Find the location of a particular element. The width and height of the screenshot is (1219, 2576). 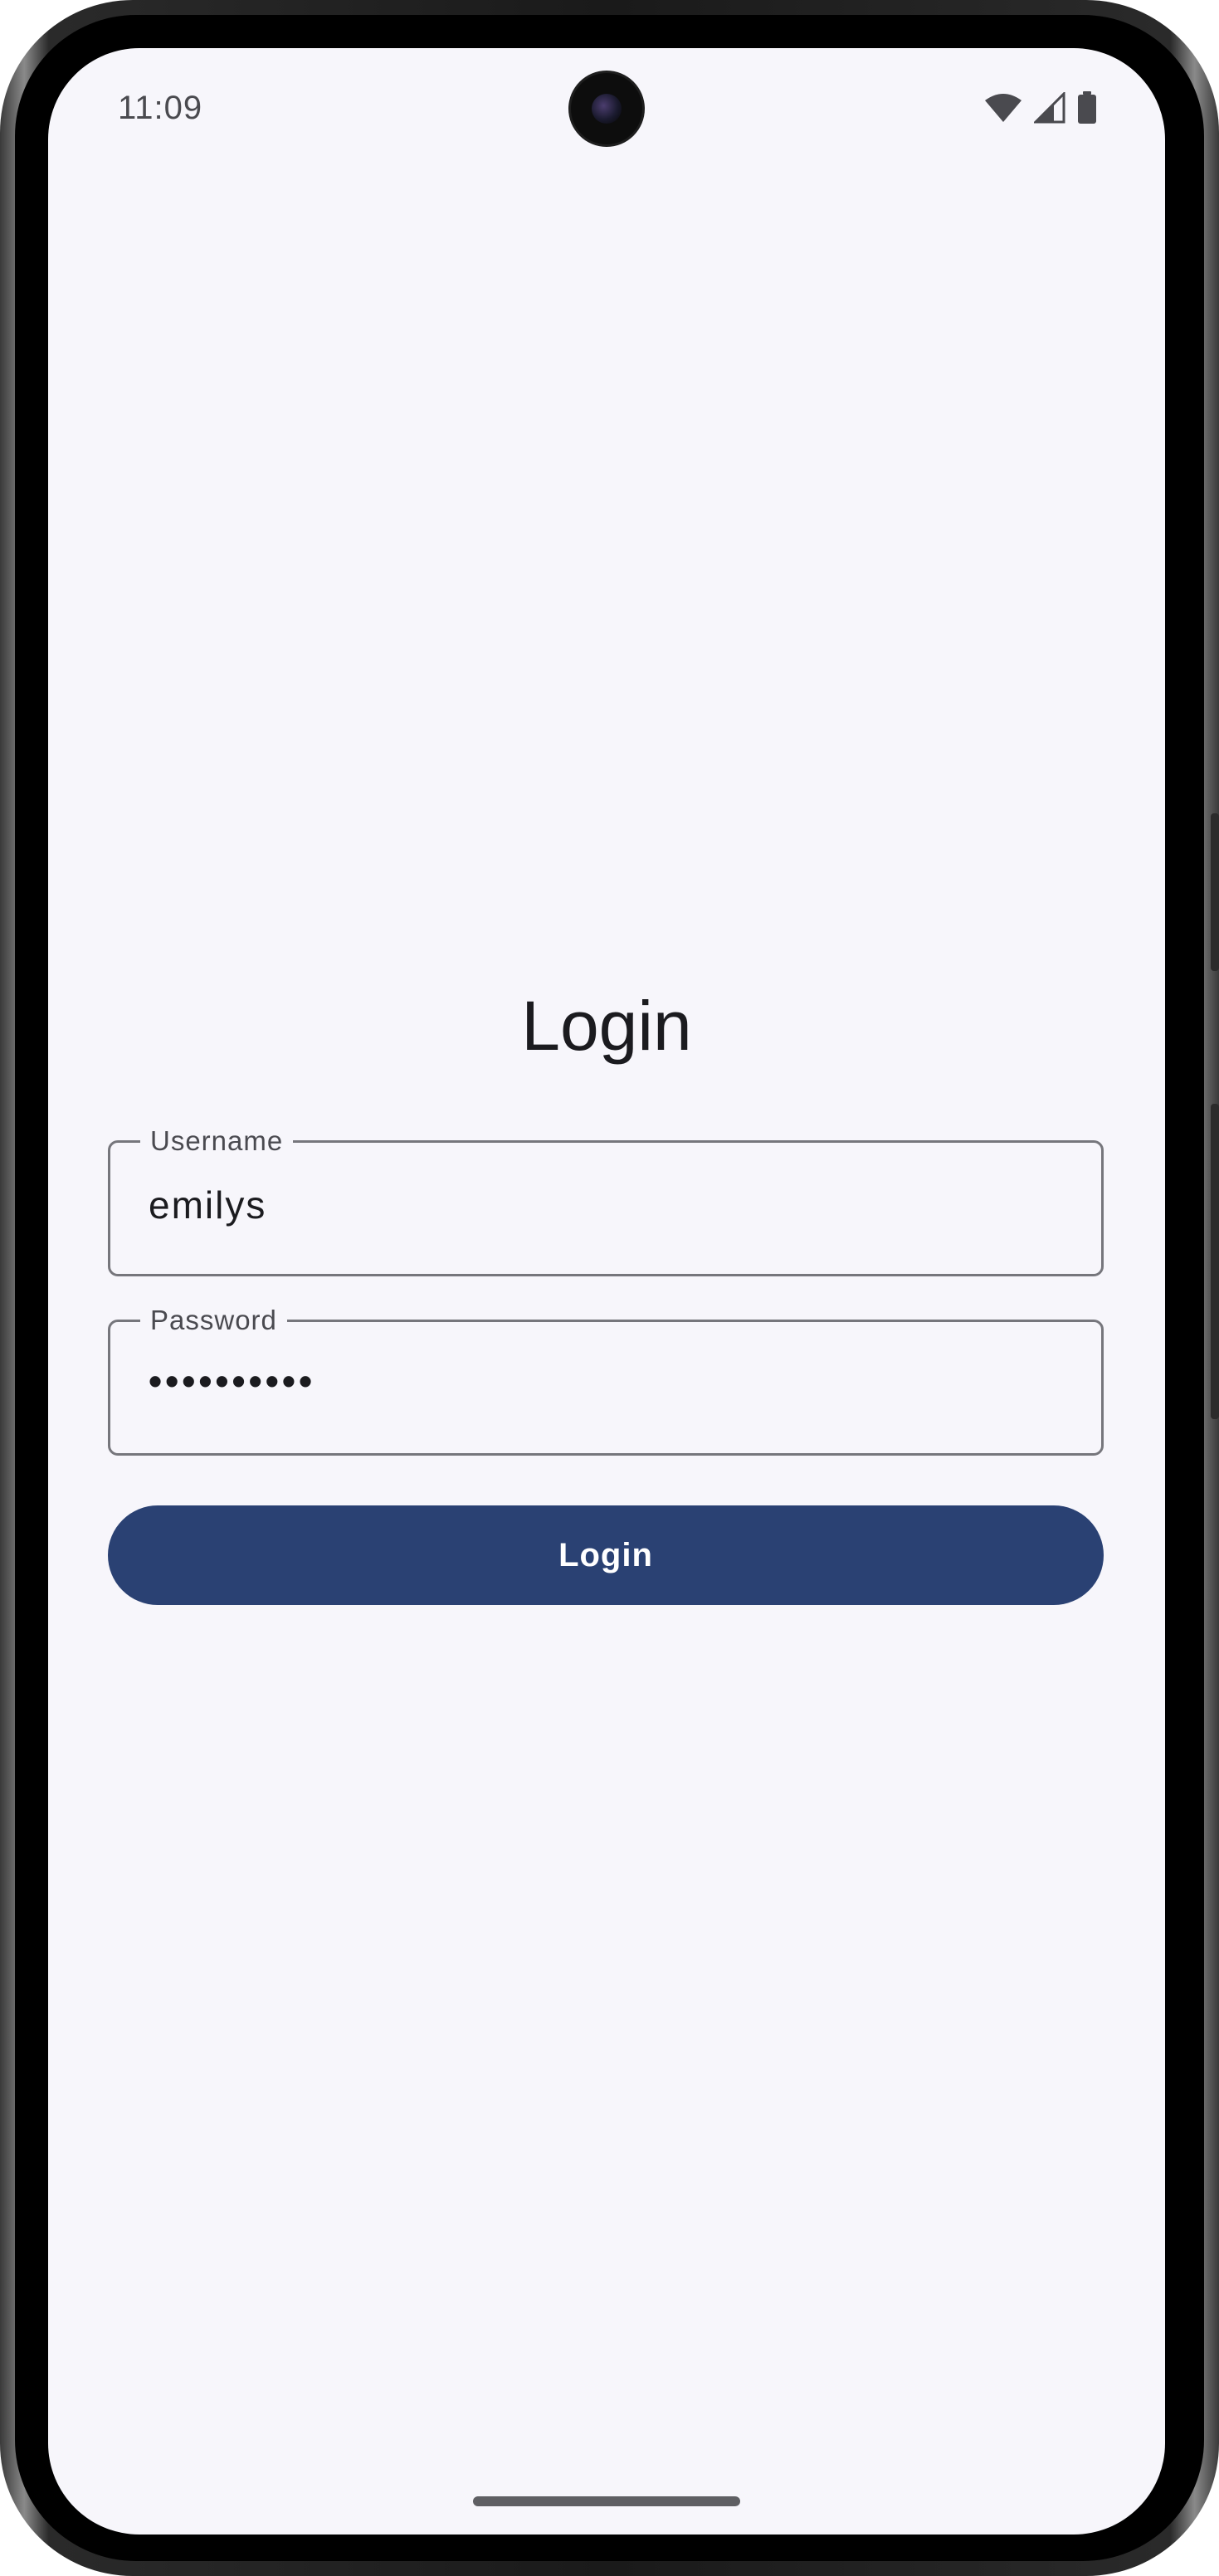

camera-lens is located at coordinates (607, 109).